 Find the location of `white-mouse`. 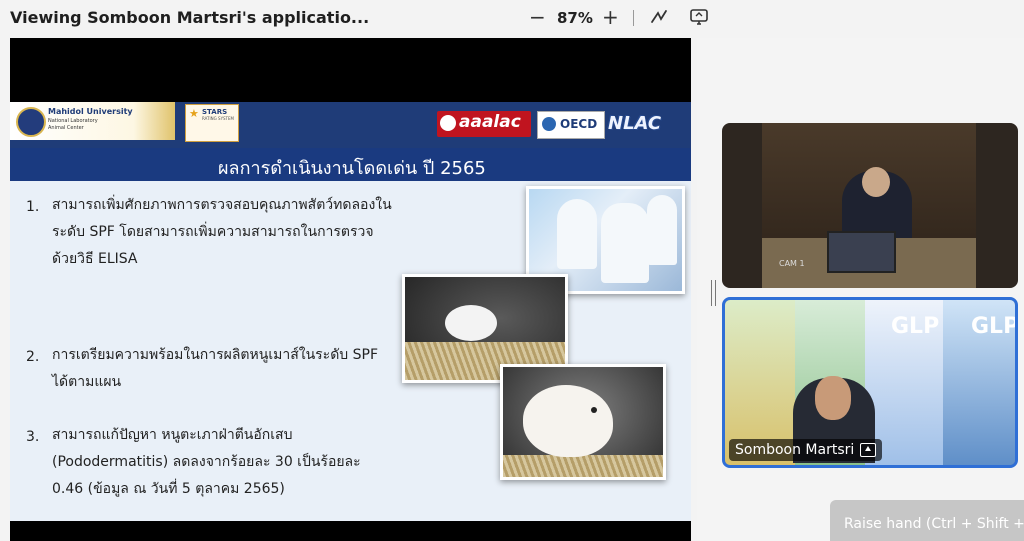

white-mouse is located at coordinates (471, 323).